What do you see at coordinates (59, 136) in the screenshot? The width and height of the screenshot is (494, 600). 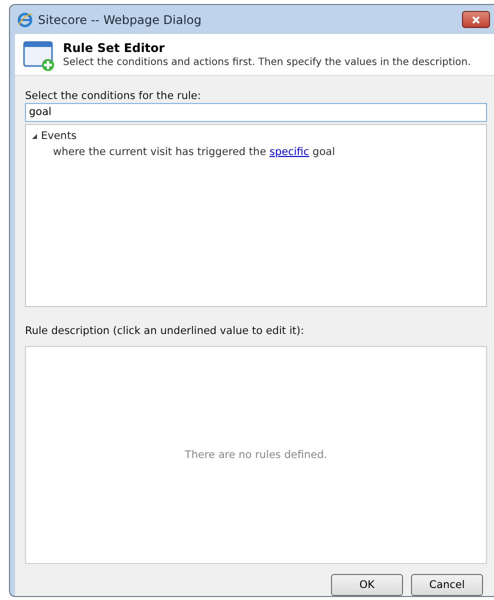 I see `category-label: Events` at bounding box center [59, 136].